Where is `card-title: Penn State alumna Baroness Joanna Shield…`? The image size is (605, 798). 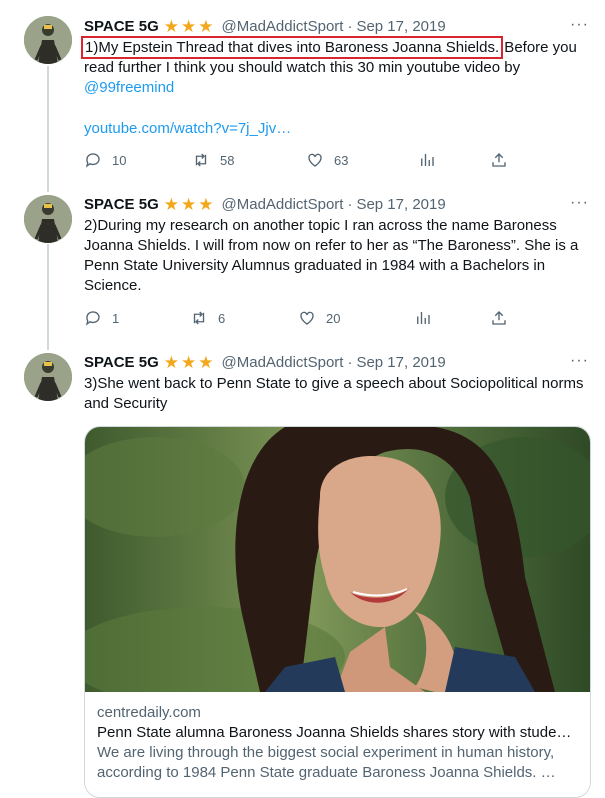 card-title: Penn State alumna Baroness Joanna Shield… is located at coordinates (338, 733).